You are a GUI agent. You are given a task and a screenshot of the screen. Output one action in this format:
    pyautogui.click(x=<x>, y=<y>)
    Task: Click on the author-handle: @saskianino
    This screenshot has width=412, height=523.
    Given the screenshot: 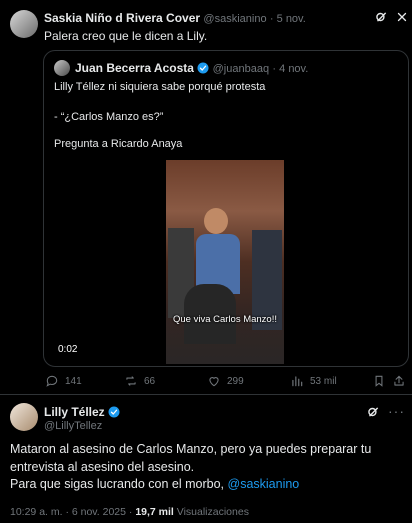 What is the action you would take?
    pyautogui.click(x=234, y=19)
    